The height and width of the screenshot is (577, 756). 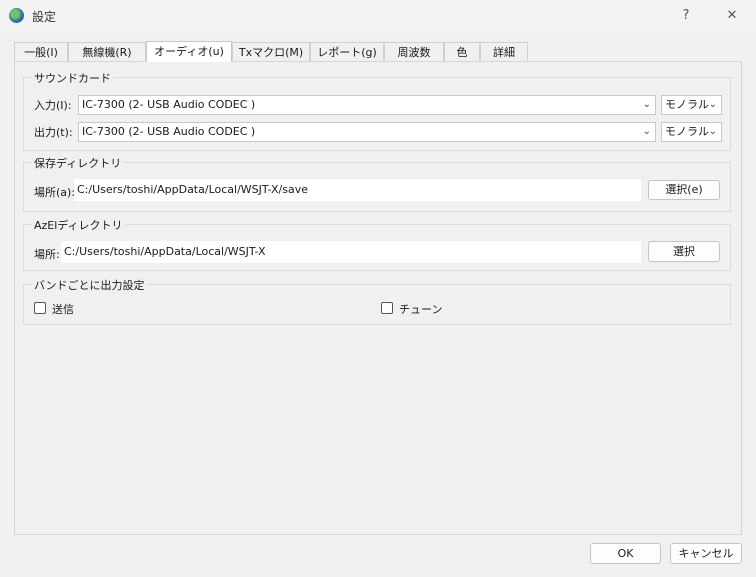 I want to click on tune-checkbox, so click(x=387, y=308).